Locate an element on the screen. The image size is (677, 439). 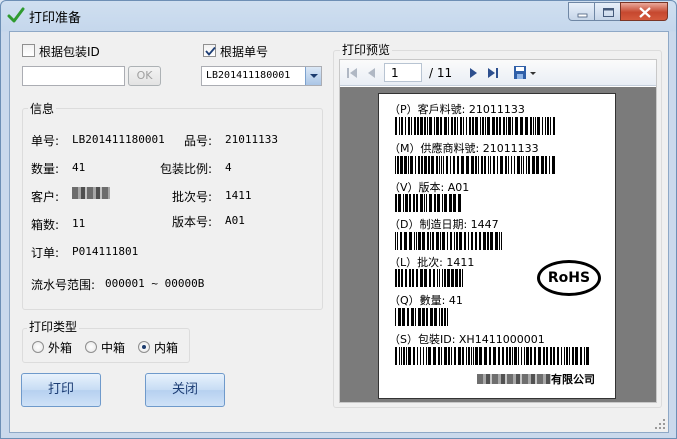
order-value: LB201411180001 is located at coordinates (248, 75).